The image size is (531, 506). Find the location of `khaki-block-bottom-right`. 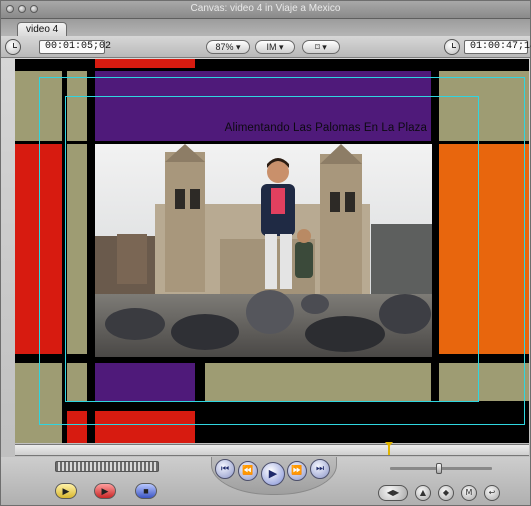

khaki-block-bottom-right is located at coordinates (484, 382).